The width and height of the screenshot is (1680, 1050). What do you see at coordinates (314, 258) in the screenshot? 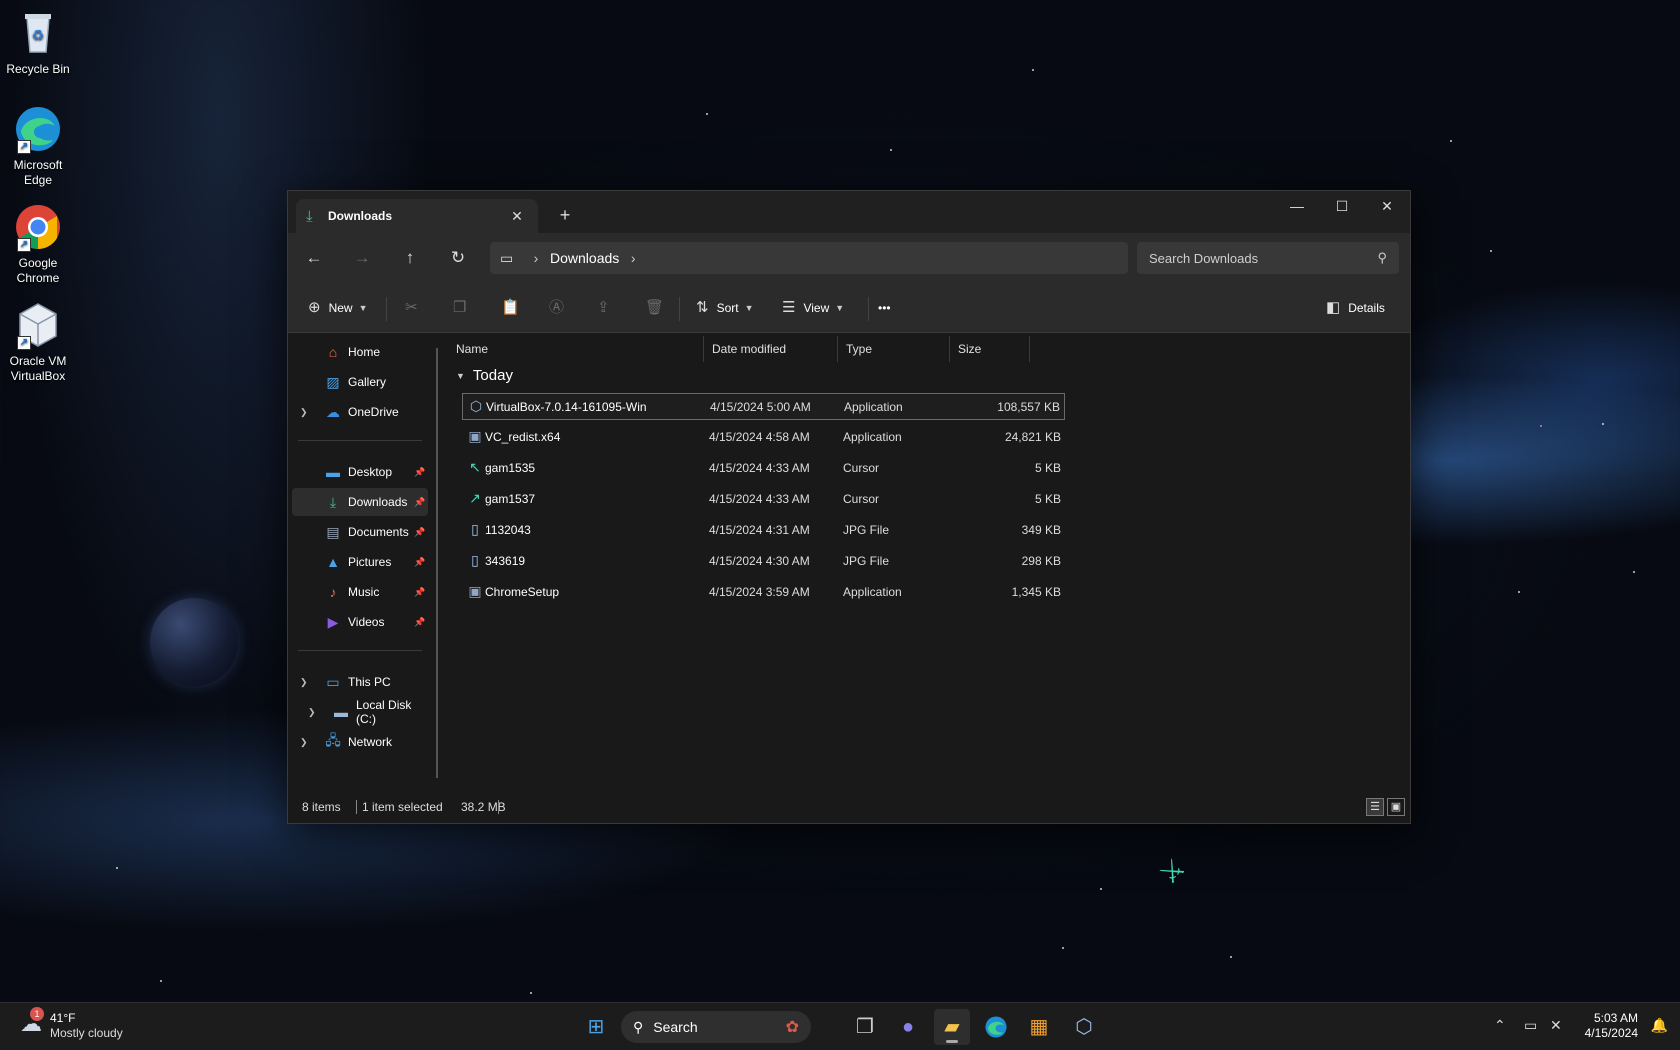
I see `back-button: ←` at bounding box center [314, 258].